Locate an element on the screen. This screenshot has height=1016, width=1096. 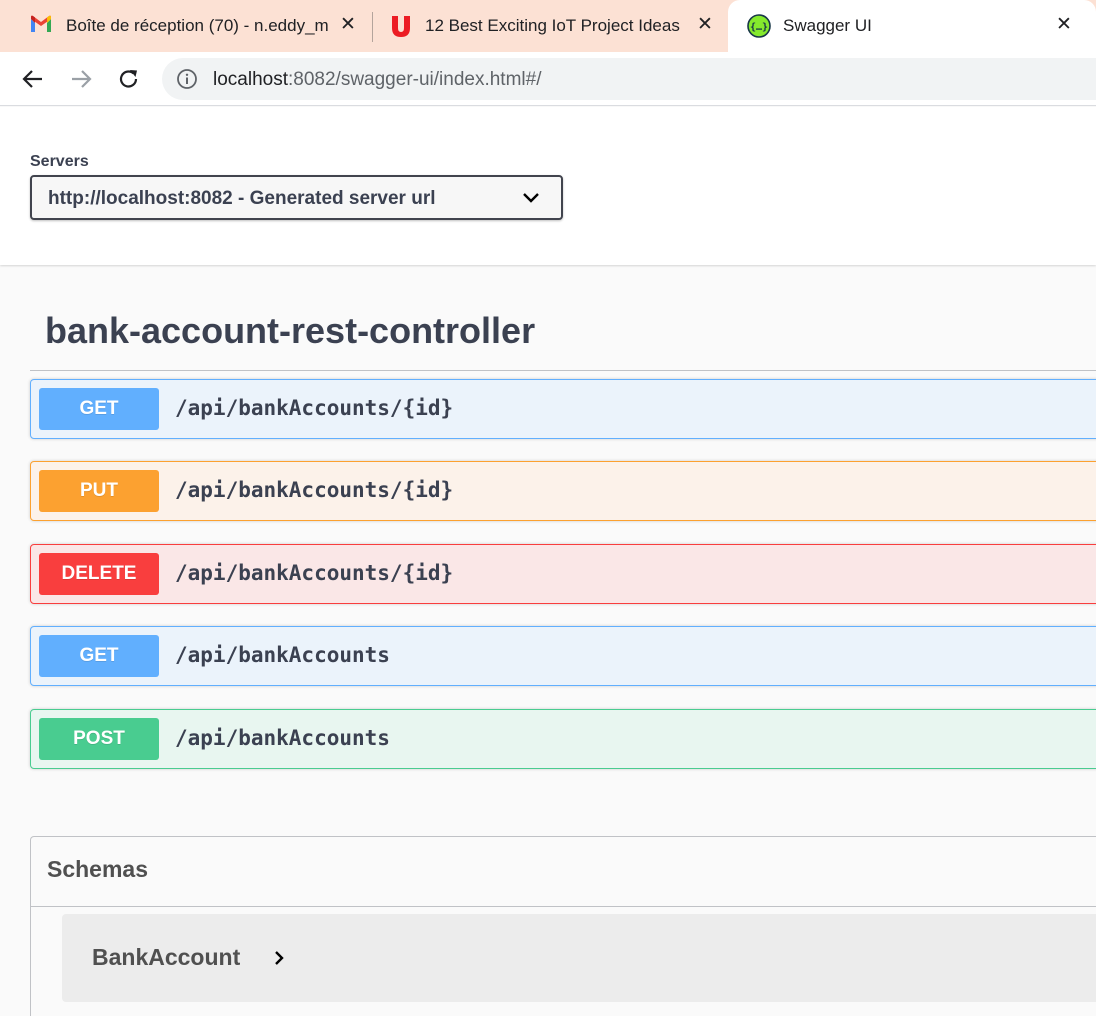
schemas-title: Schemas is located at coordinates (98, 869).